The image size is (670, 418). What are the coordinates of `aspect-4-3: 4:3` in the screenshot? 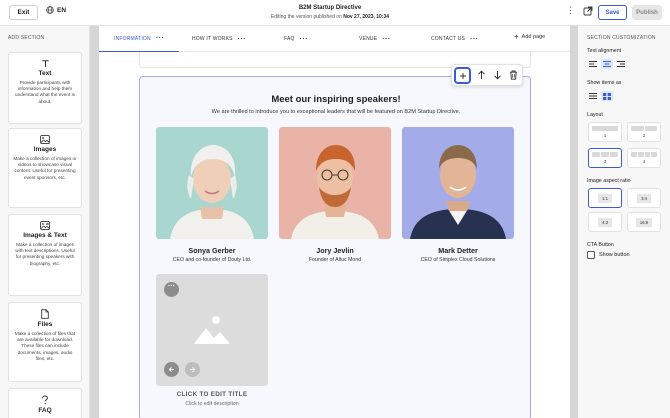 It's located at (605, 222).